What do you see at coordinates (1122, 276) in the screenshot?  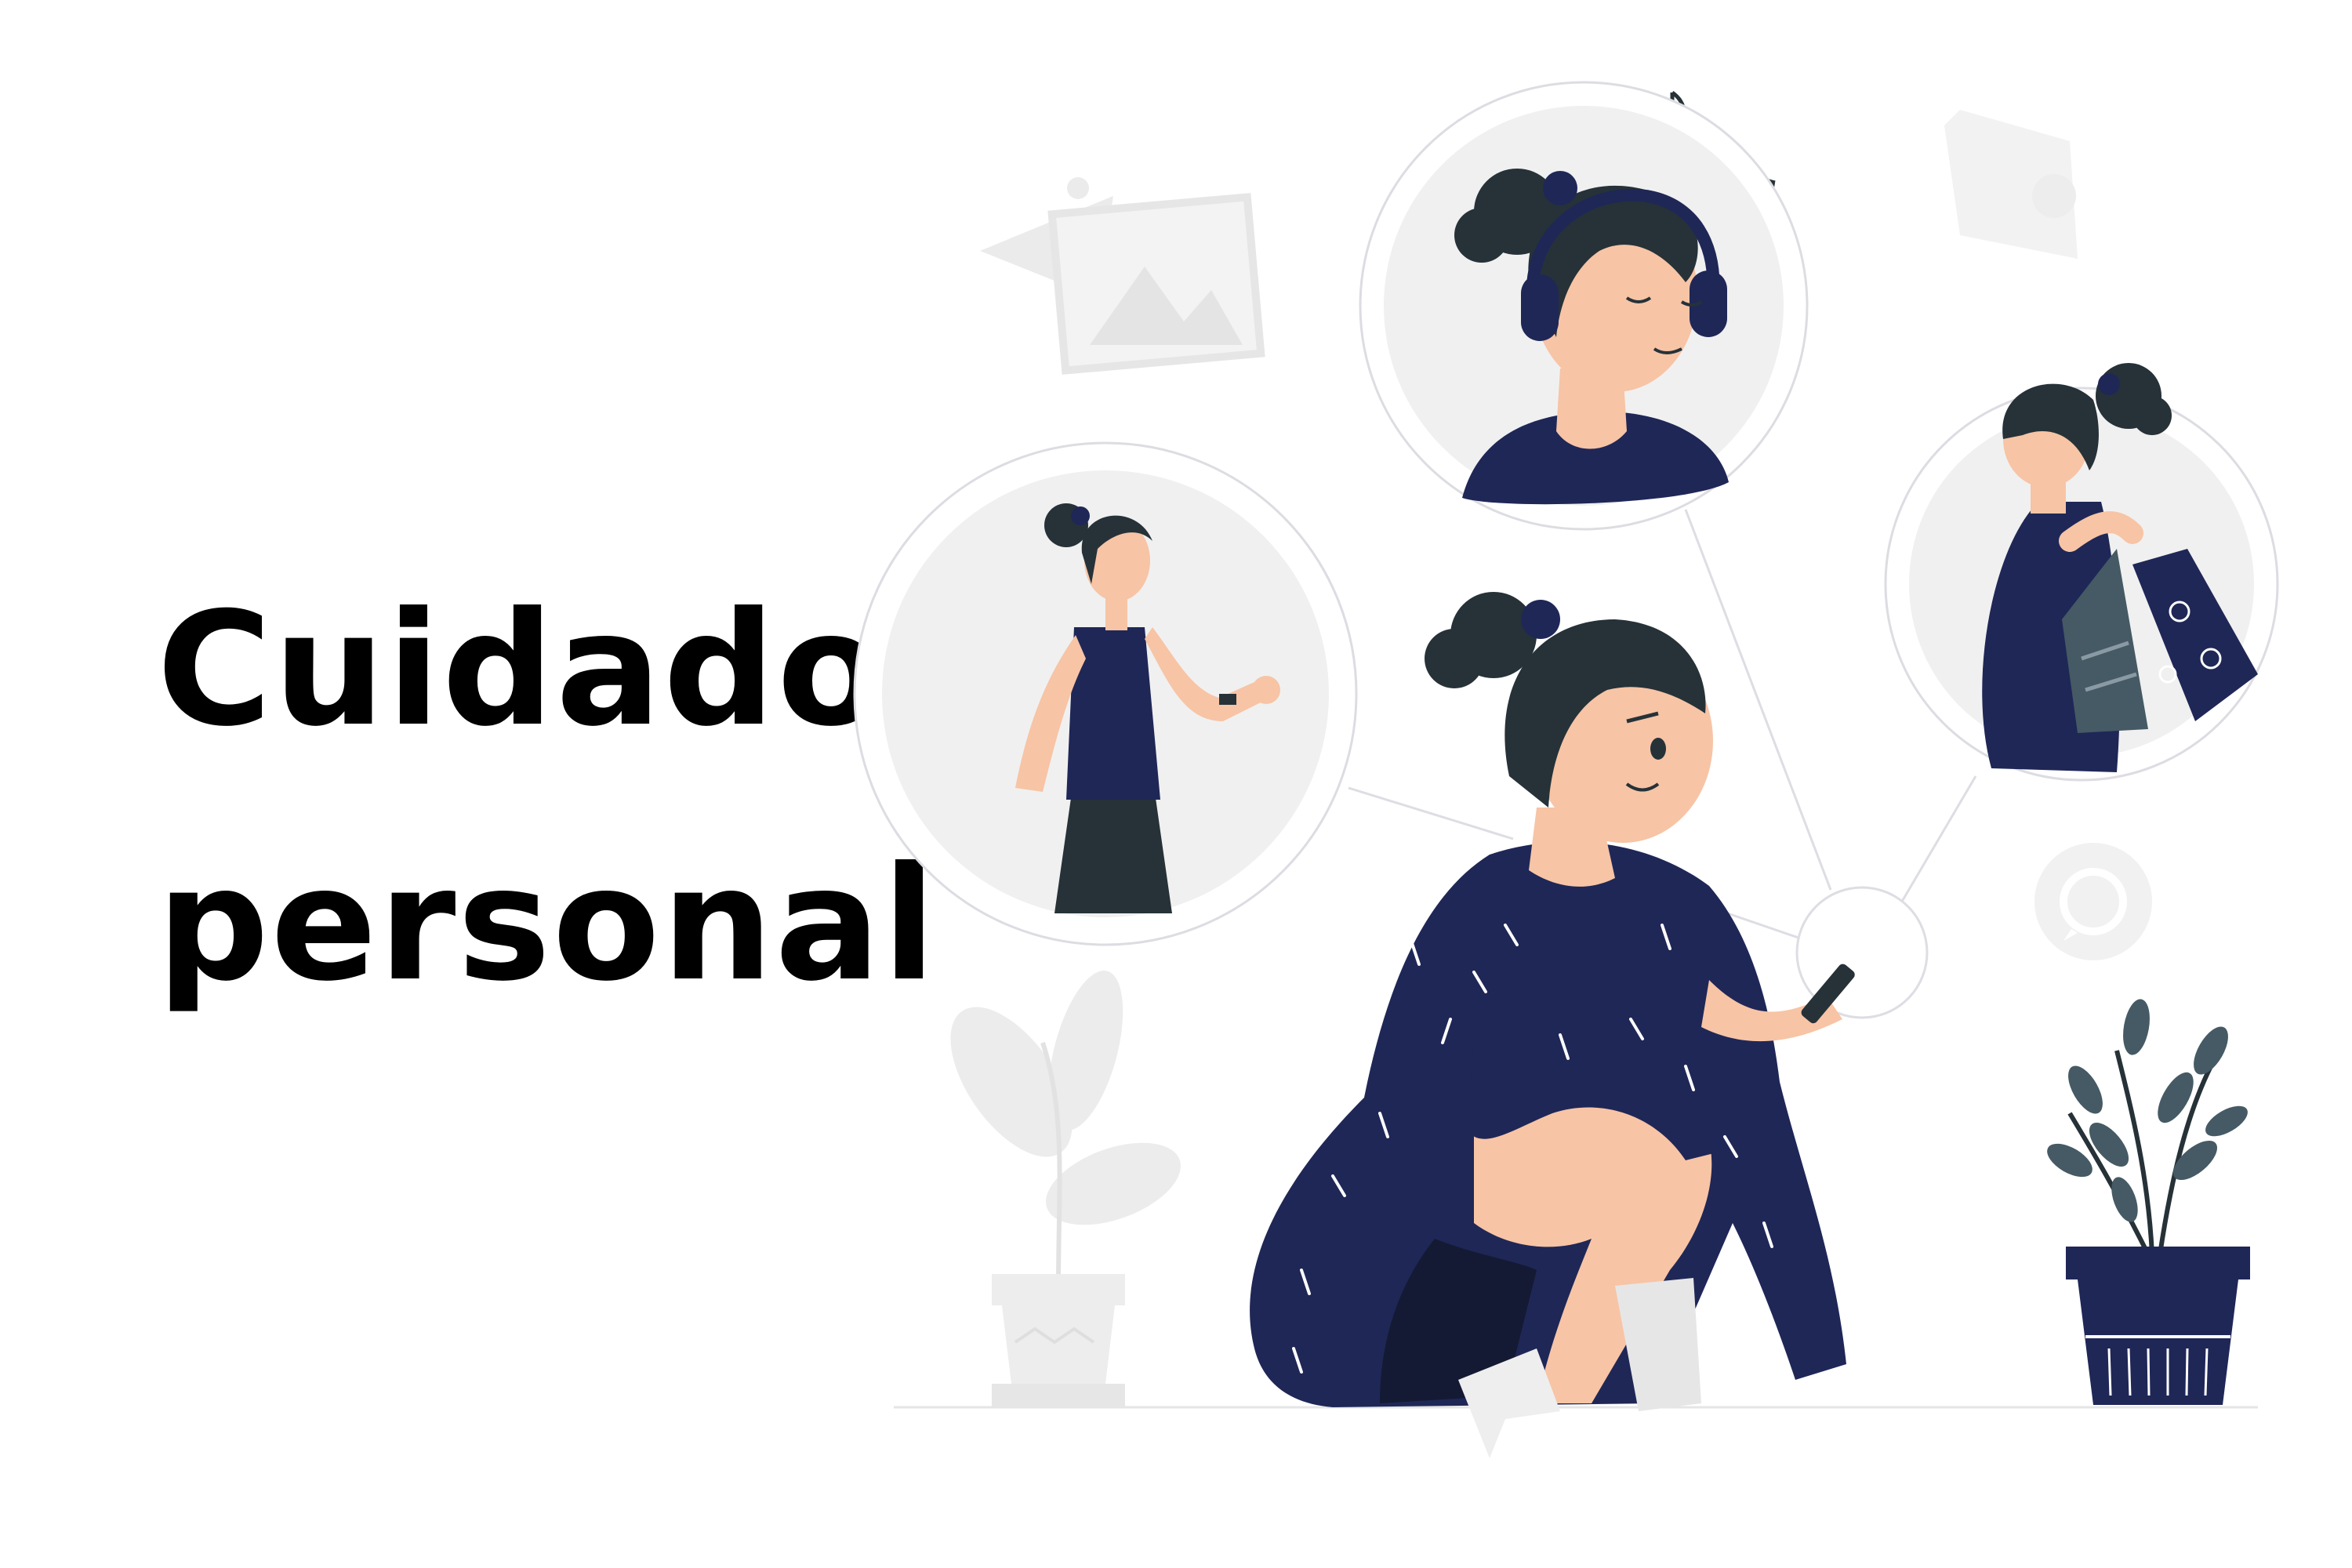 I see `image-icon` at bounding box center [1122, 276].